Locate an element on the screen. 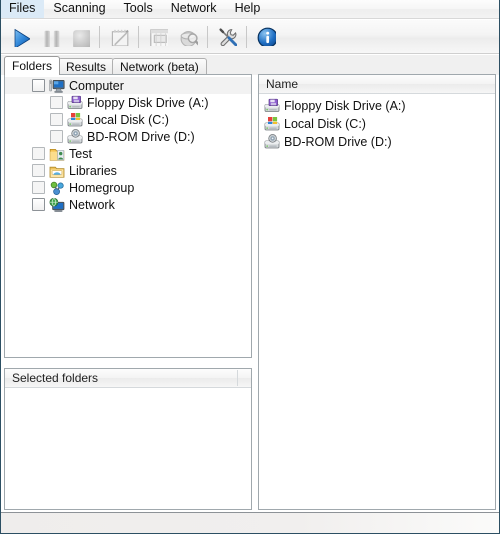  tree-item-label: Floppy Disk Drive (A:) is located at coordinates (148, 102).